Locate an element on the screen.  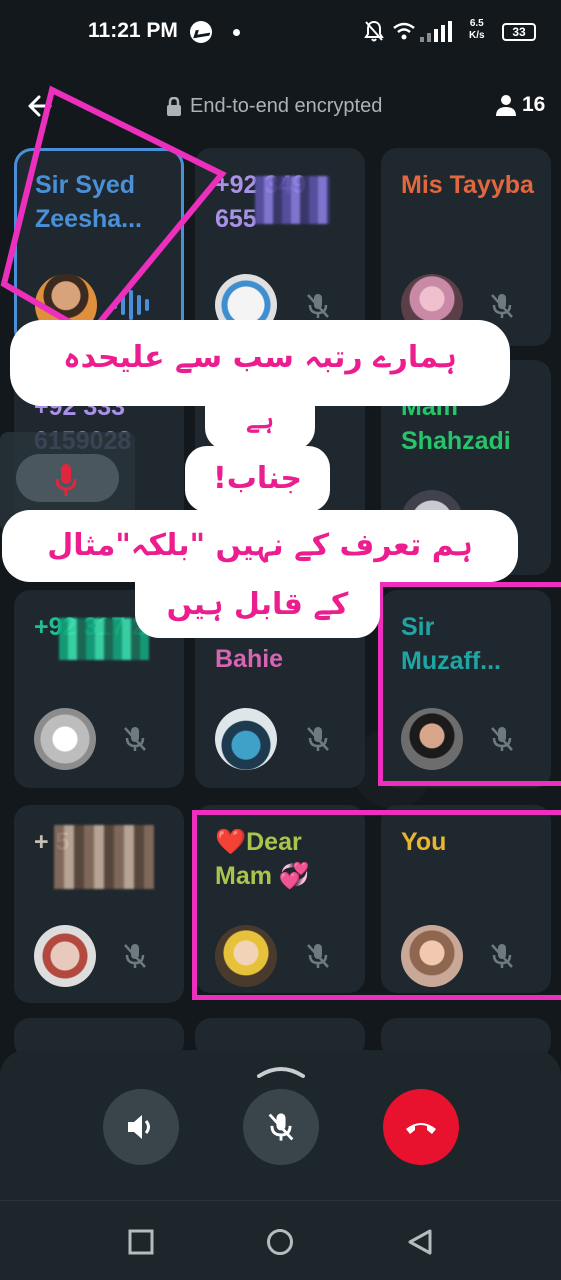
network-speed-unit: K/s is located at coordinates (477, 35).